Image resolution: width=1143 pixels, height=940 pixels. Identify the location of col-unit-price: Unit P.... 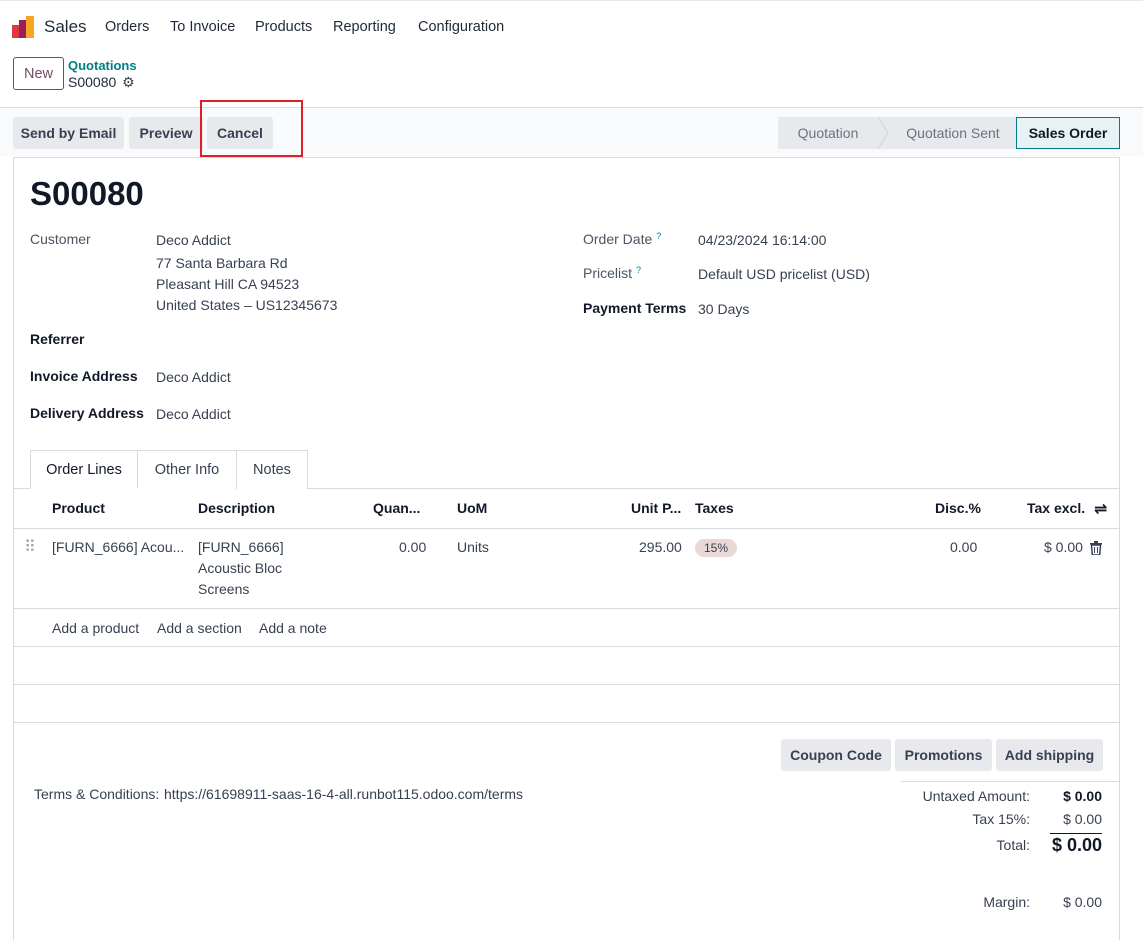
(656, 508).